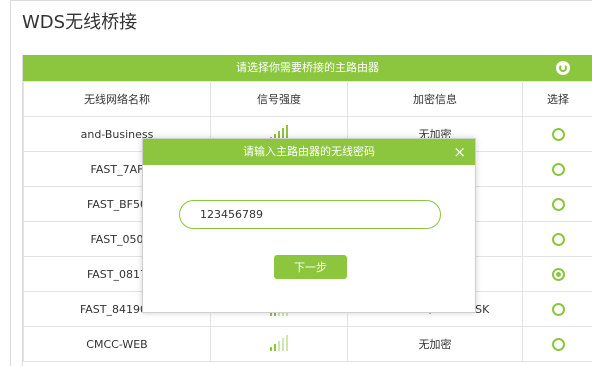 Image resolution: width=592 pixels, height=366 pixels. Describe the element at coordinates (557, 99) in the screenshot. I see `header-select: 选择` at that location.